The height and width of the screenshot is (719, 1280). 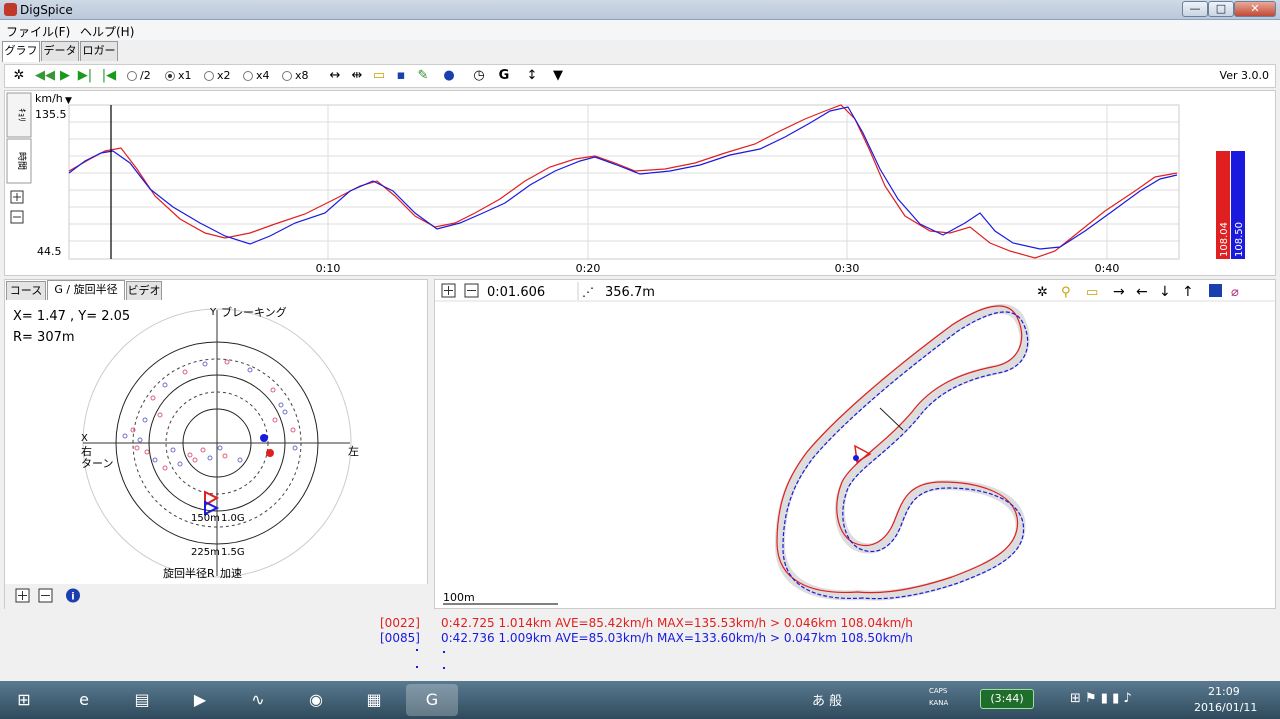 What do you see at coordinates (1224, 691) in the screenshot?
I see `clock-time: 21:09` at bounding box center [1224, 691].